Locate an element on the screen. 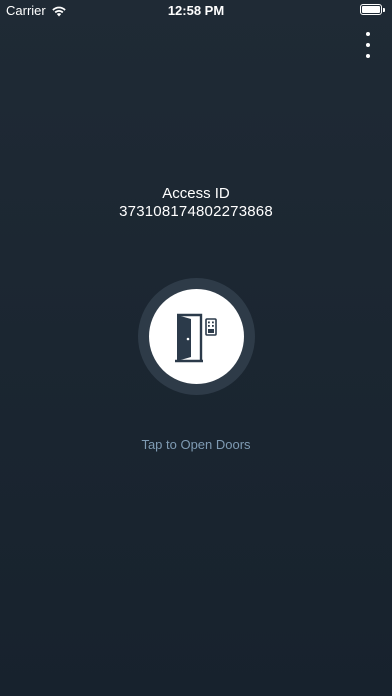  access-id-block: Access ID 373108174802273868 is located at coordinates (196, 203).